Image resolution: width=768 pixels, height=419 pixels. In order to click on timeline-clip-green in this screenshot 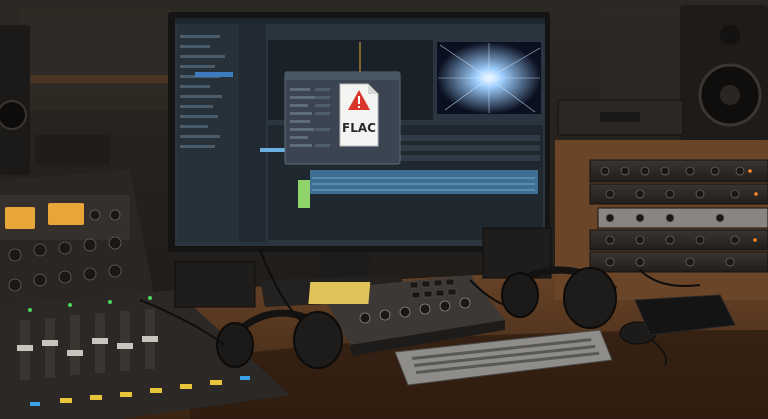, I will do `click(304, 194)`.